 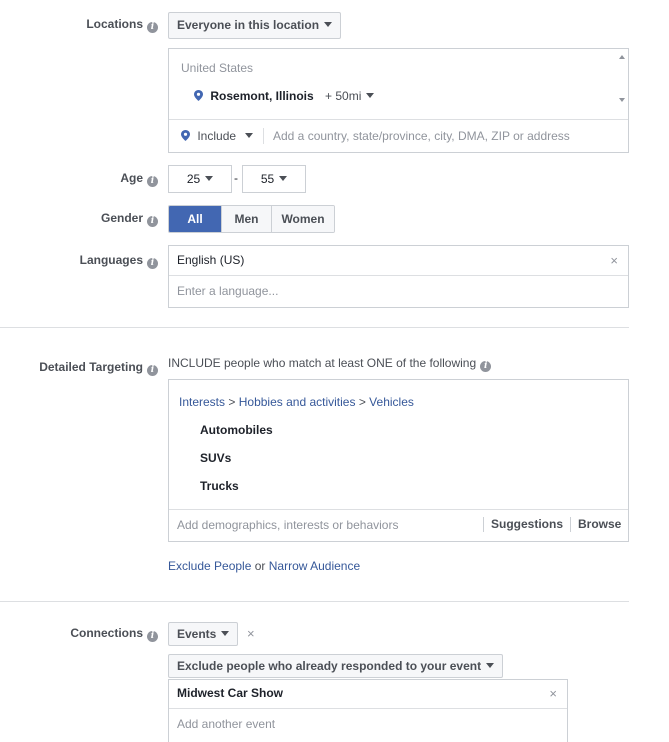 I want to click on location-scrollbar, so click(x=622, y=80).